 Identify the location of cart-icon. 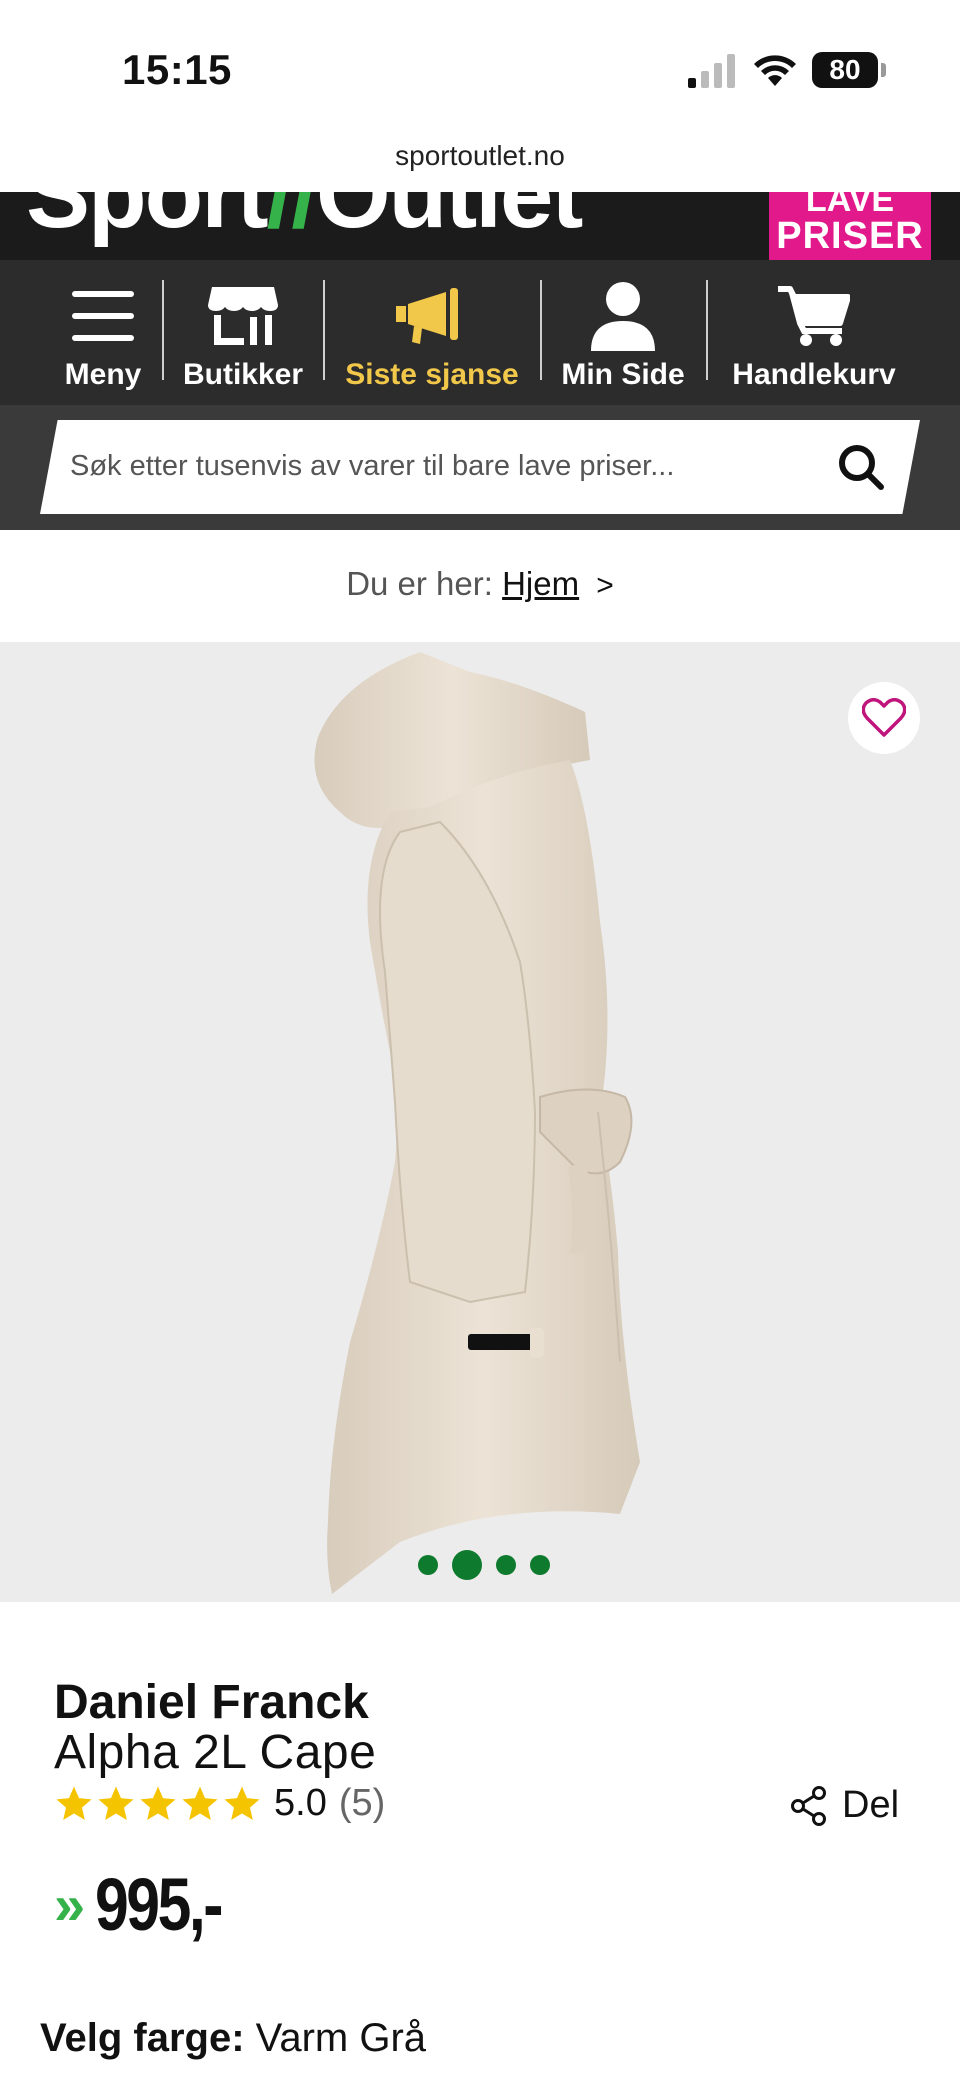
(814, 316).